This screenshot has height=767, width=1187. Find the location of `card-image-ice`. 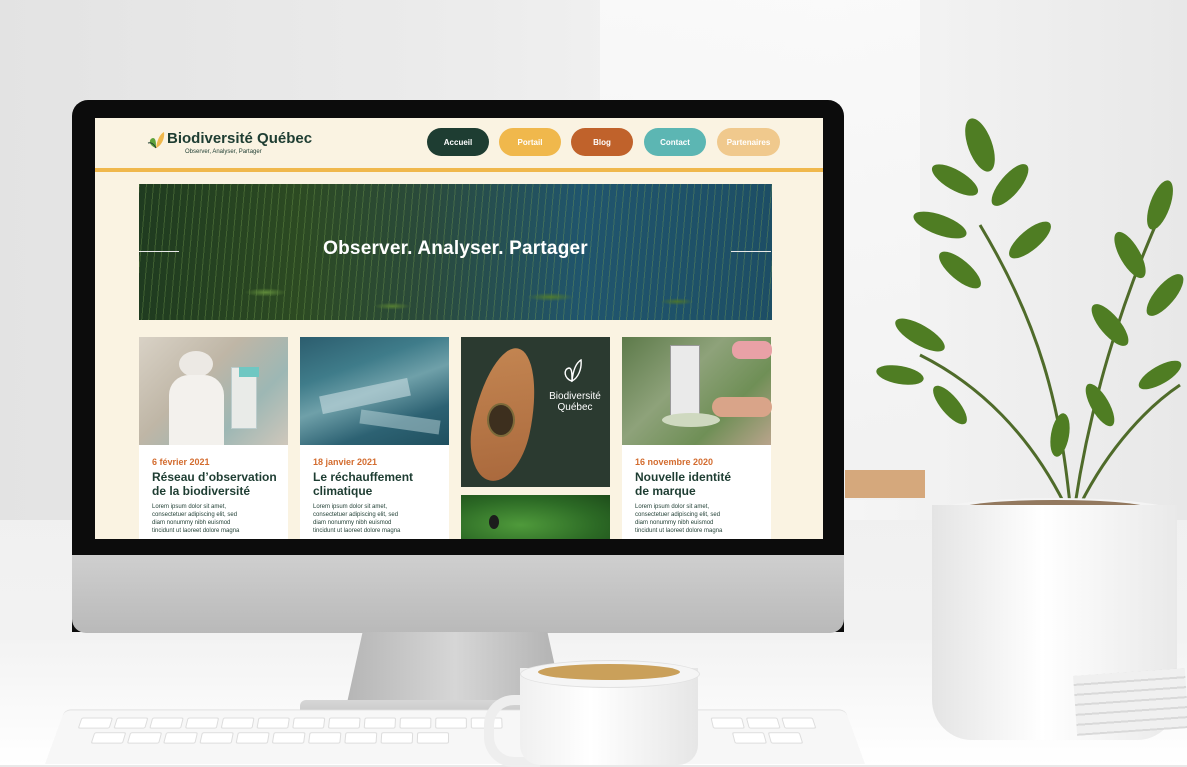

card-image-ice is located at coordinates (374, 391).